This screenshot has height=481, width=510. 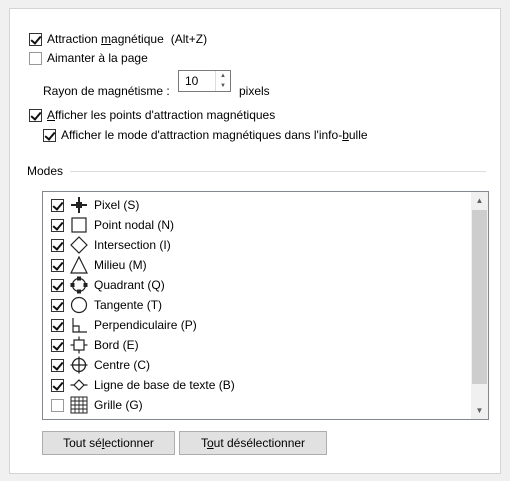 I want to click on mode-item-edge: Bord (E), so click(x=95, y=345).